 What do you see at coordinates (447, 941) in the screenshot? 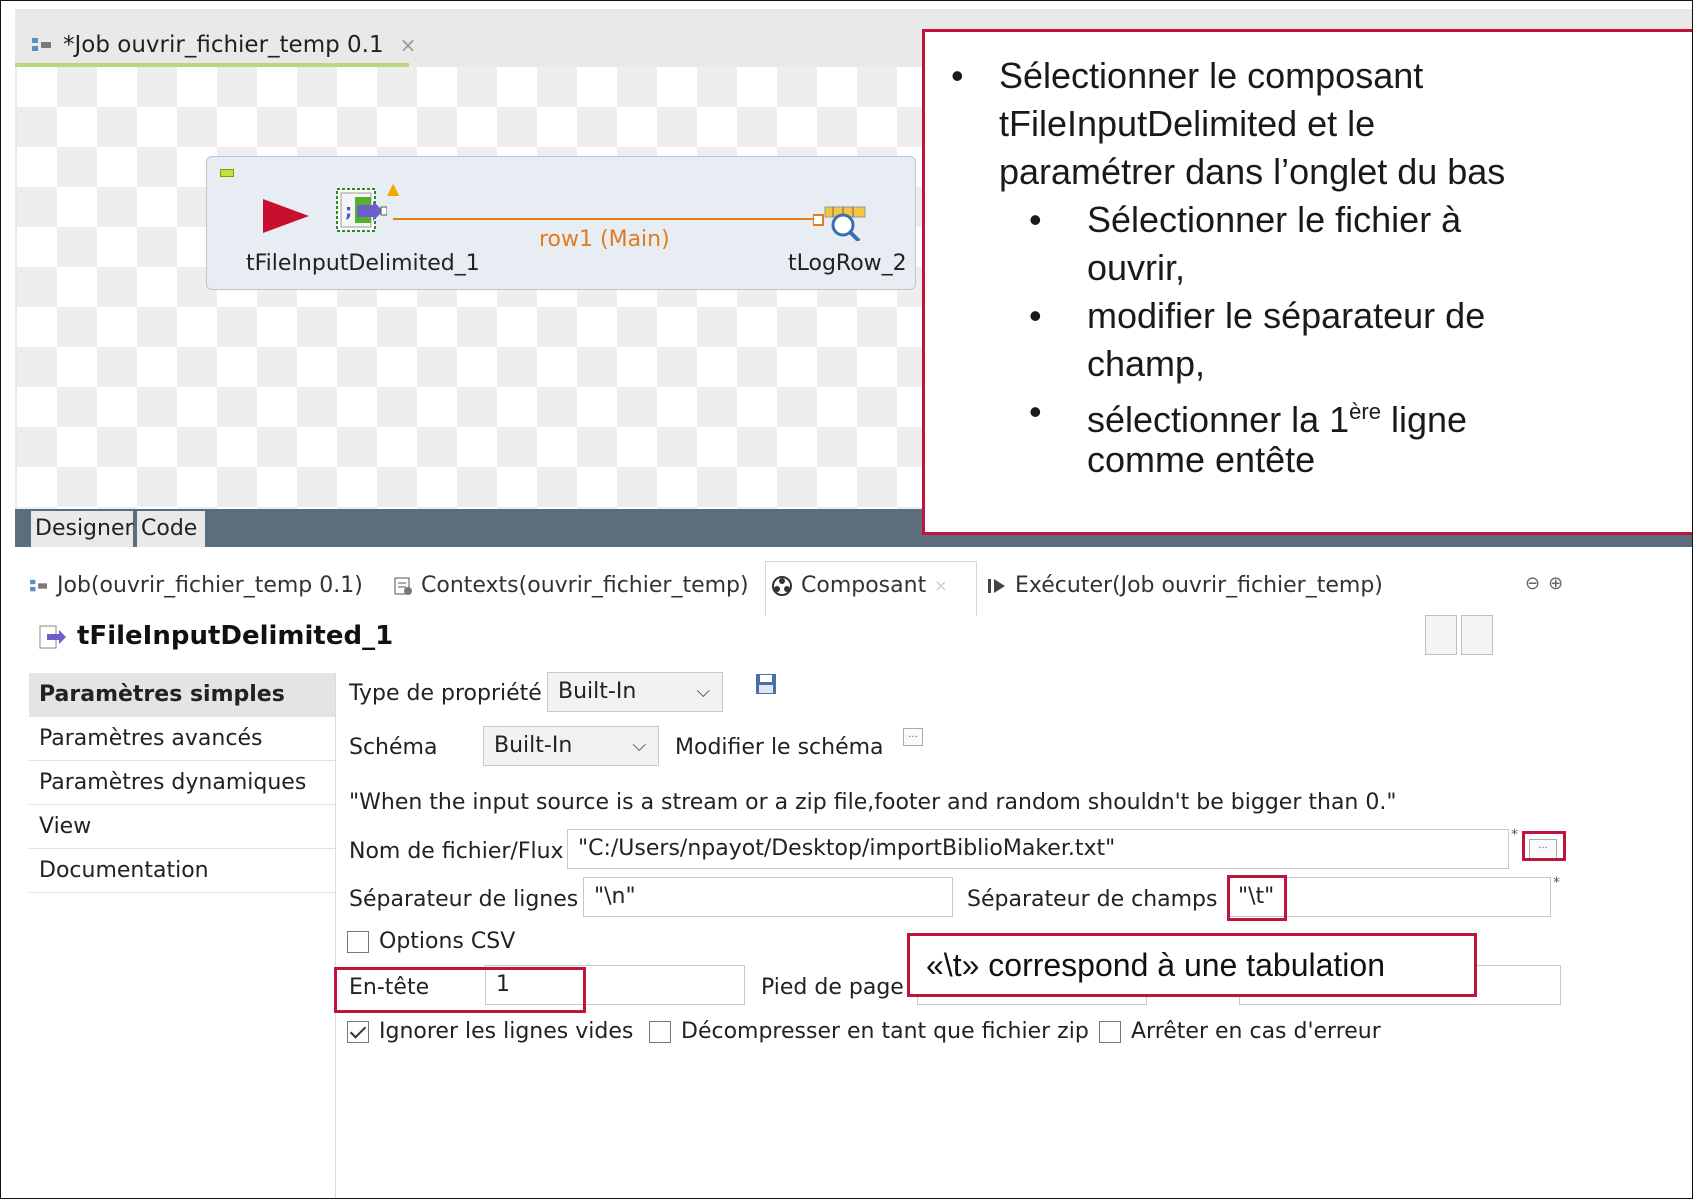
I see `csv-options-label: Options CSV` at bounding box center [447, 941].